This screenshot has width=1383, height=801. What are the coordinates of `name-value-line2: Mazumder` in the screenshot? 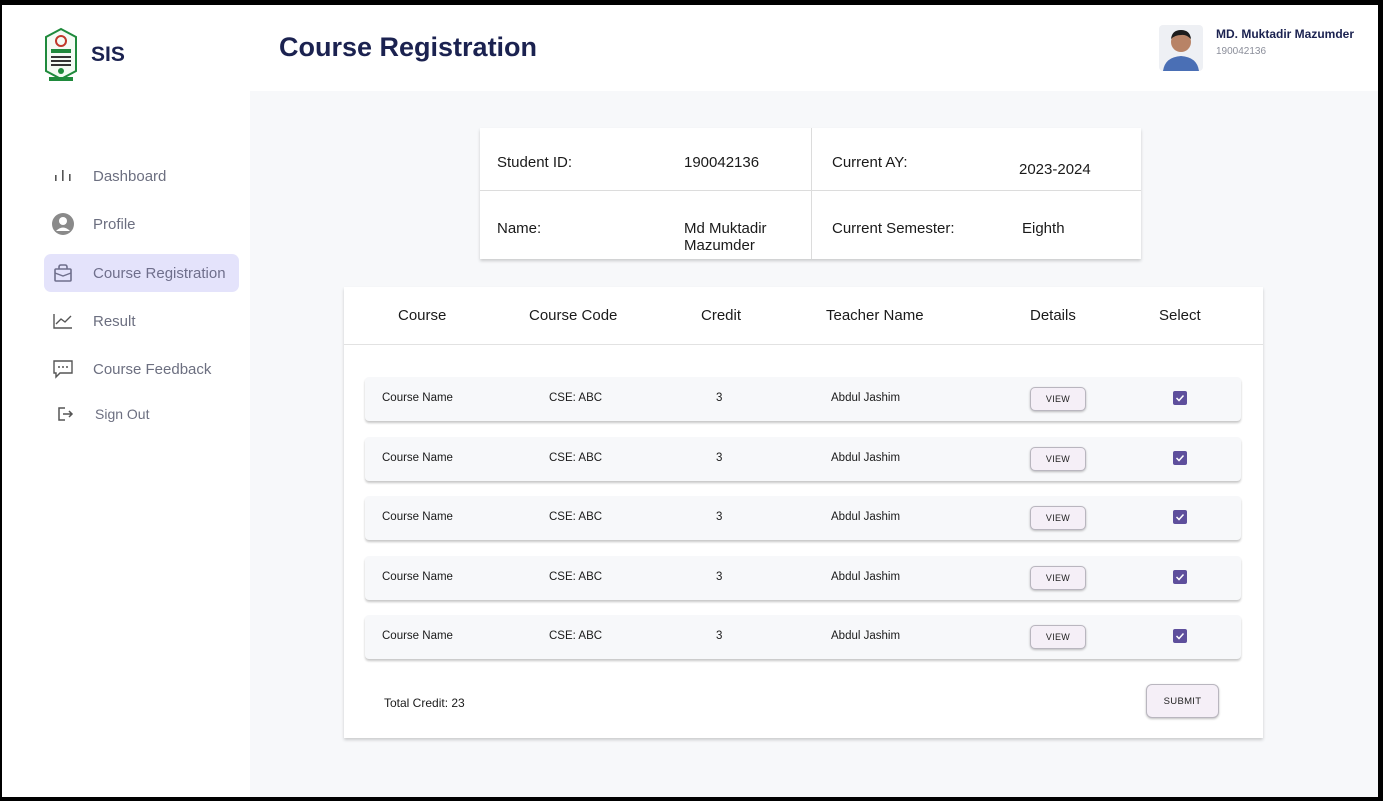 It's located at (719, 245).